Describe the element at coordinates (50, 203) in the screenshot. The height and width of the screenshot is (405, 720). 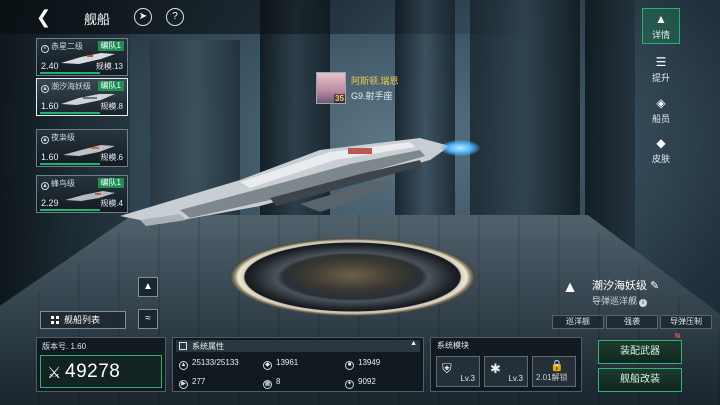
I see `ship-card-rating: 2.29` at that location.